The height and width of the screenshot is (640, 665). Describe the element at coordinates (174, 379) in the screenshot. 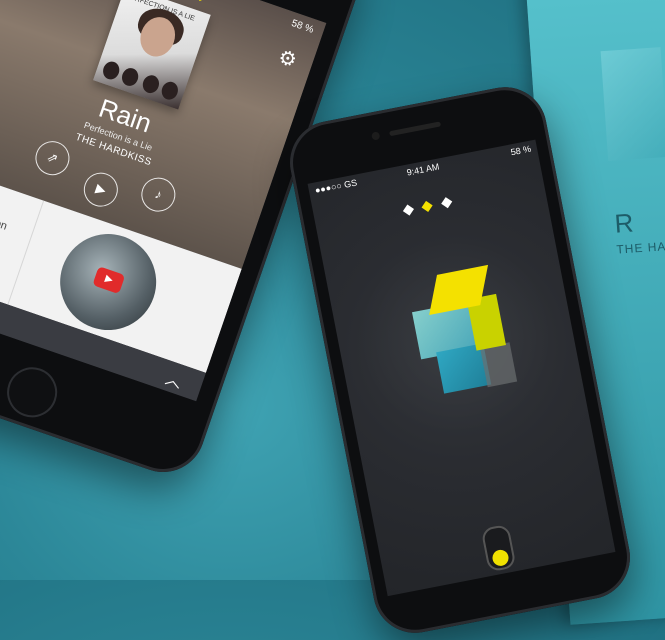

I see `chevron-up-icon: ︿` at that location.